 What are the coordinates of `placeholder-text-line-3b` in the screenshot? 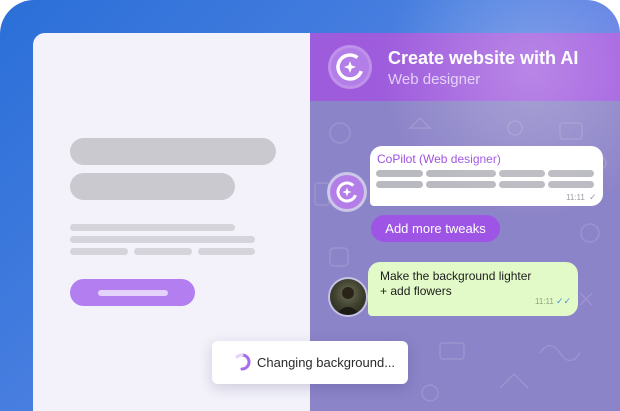 It's located at (163, 251).